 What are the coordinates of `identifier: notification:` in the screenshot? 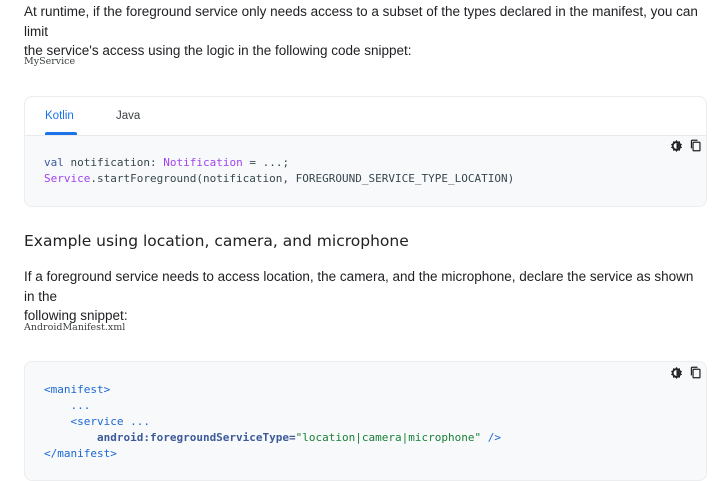 It's located at (113, 162).